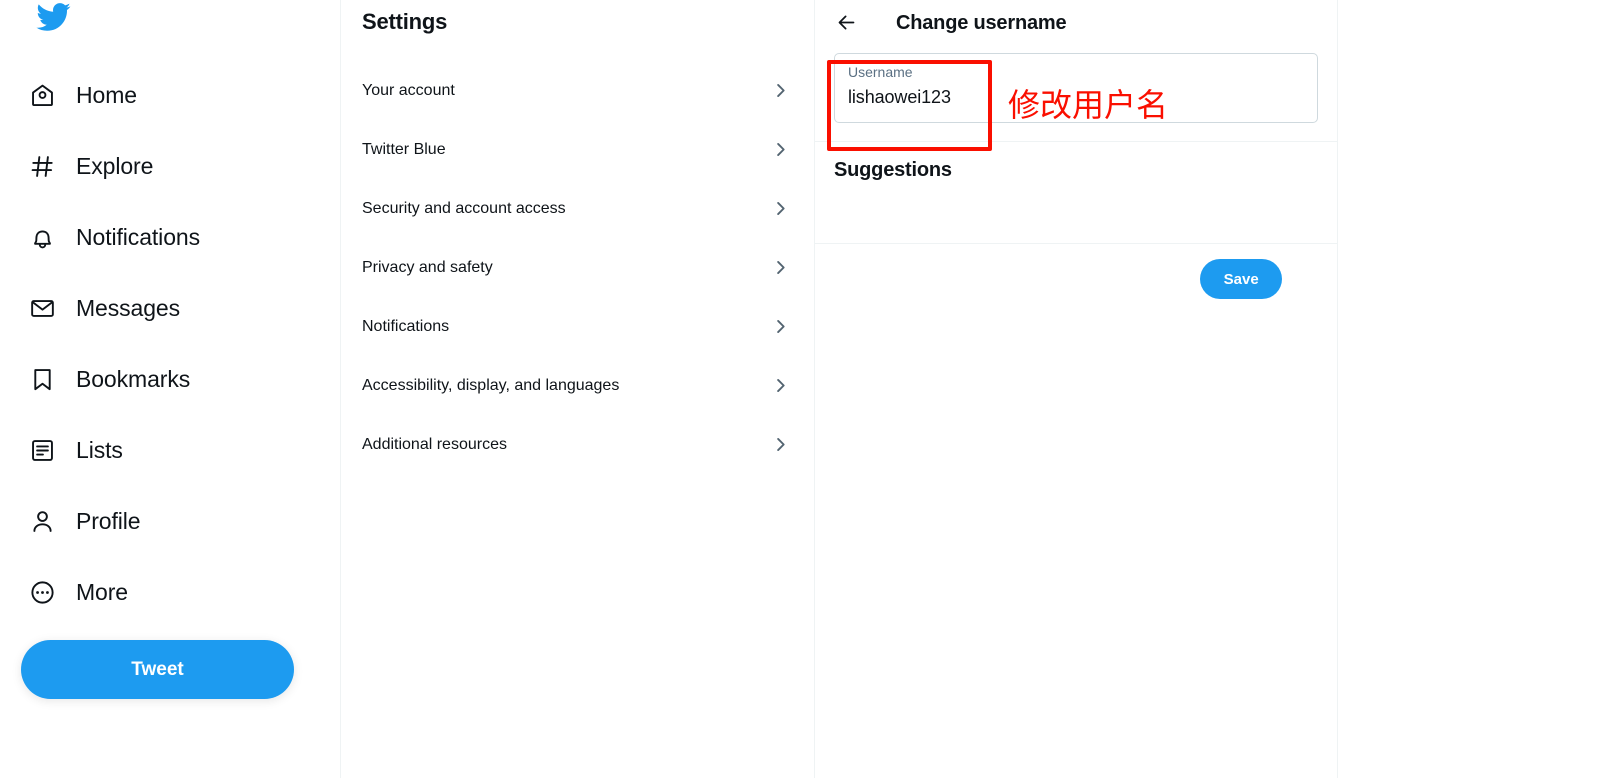 The width and height of the screenshot is (1609, 778). I want to click on sidebar-item-explore: Explore, so click(87, 166).